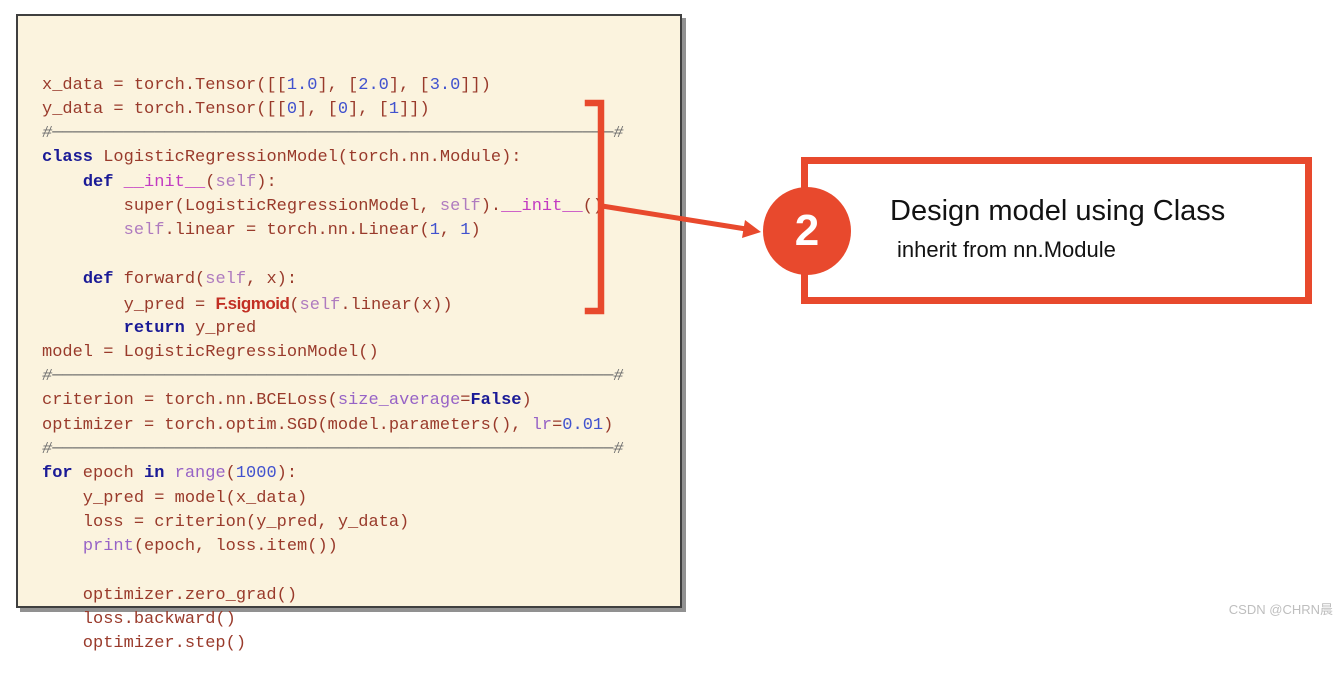  Describe the element at coordinates (220, 328) in the screenshot. I see `code-token: y_pred` at that location.